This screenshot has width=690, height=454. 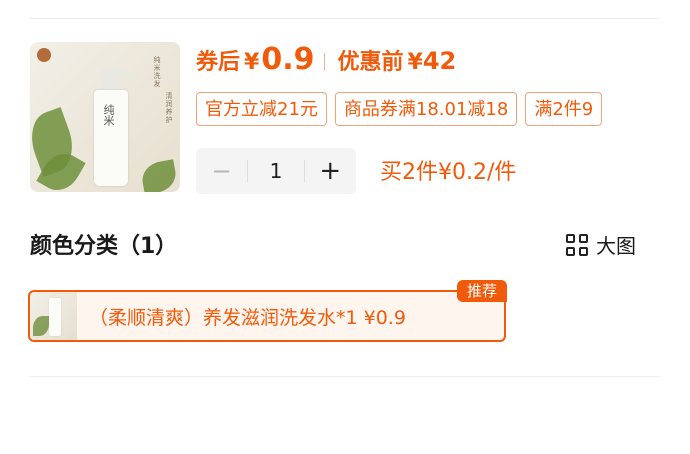 What do you see at coordinates (123, 72) in the screenshot?
I see `bottle-pump-arm` at bounding box center [123, 72].